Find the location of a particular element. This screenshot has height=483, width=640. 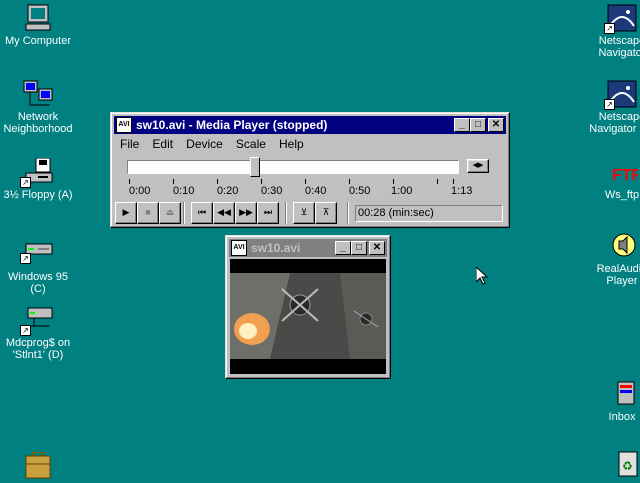

scale-label-6: 1:00 is located at coordinates (402, 191).